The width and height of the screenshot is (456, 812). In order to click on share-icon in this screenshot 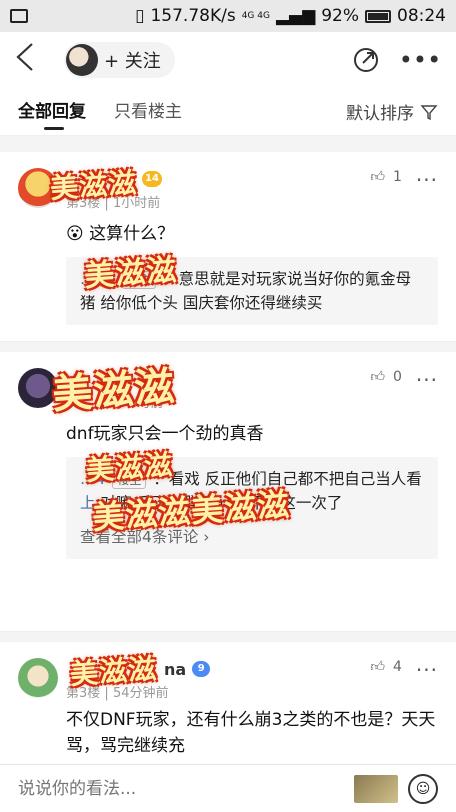, I will do `click(366, 60)`.